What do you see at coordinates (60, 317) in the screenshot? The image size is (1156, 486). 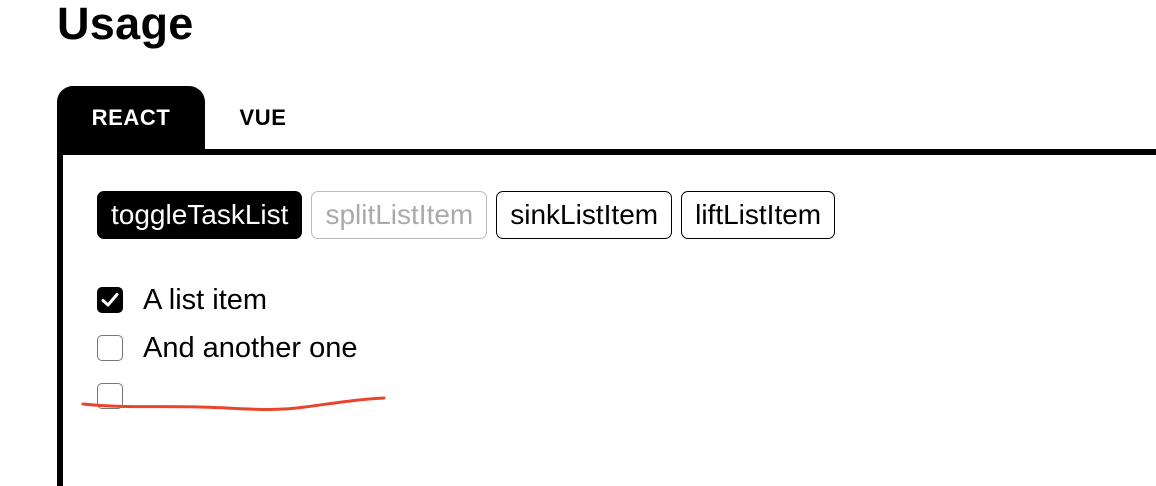 I see `tab-panel-left-border` at bounding box center [60, 317].